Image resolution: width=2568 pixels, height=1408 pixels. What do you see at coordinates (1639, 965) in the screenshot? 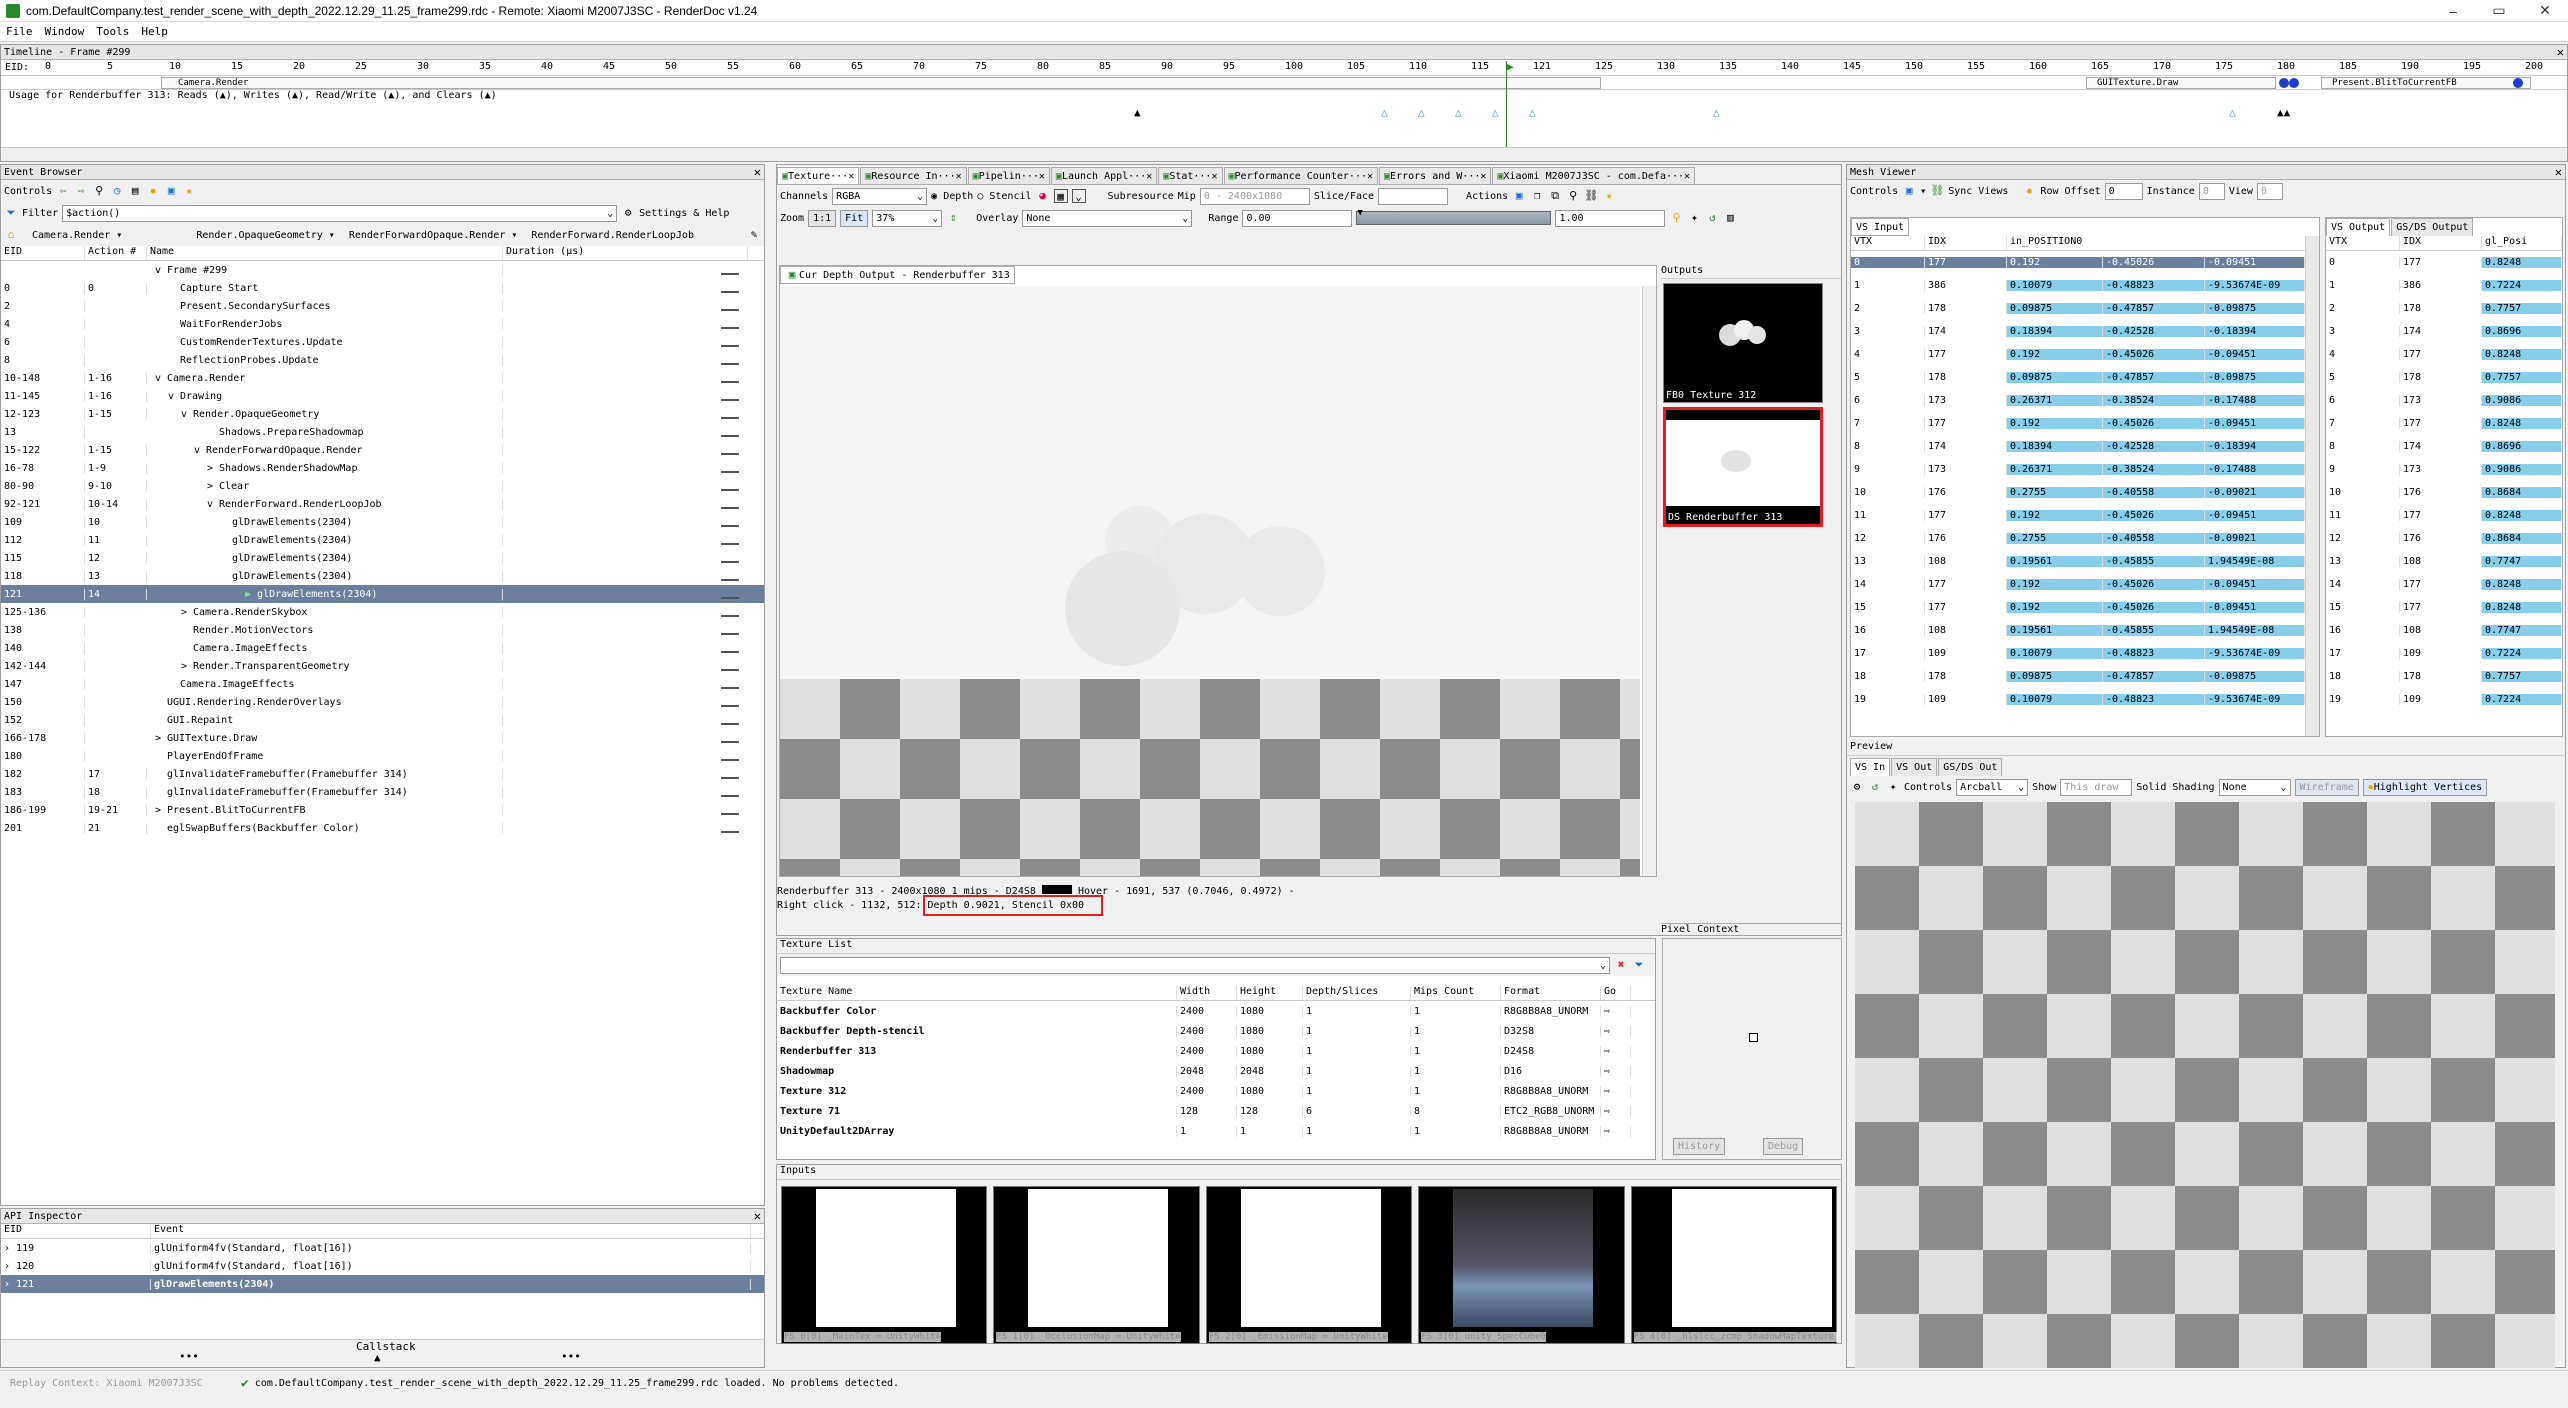
I see `filter-settings-icon: ⏷` at bounding box center [1639, 965].